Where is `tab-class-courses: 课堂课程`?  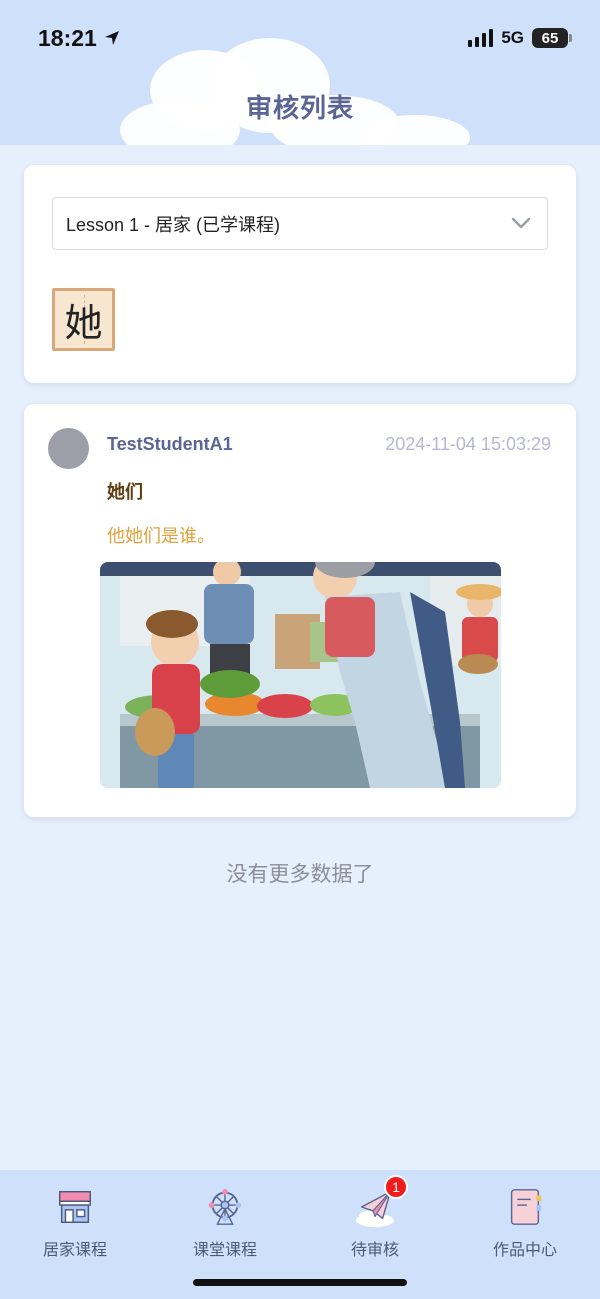
tab-class-courses: 课堂课程 is located at coordinates (225, 1215).